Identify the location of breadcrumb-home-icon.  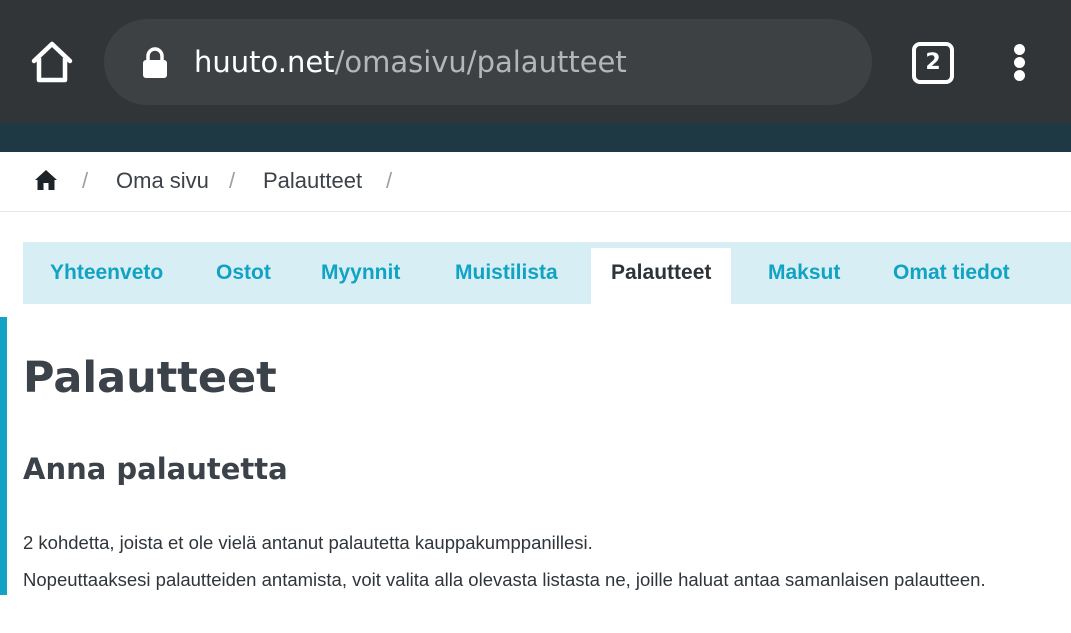
(46, 180).